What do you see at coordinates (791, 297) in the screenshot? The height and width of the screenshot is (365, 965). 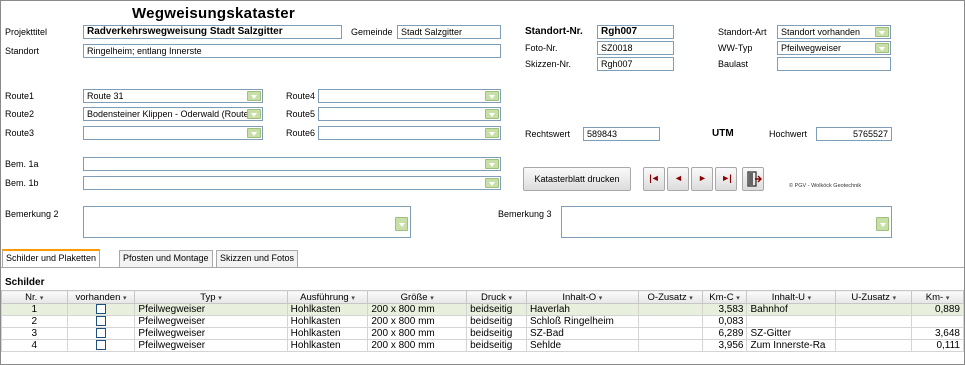 I see `column-header-inhalt-u: Inhalt-U ▾` at bounding box center [791, 297].